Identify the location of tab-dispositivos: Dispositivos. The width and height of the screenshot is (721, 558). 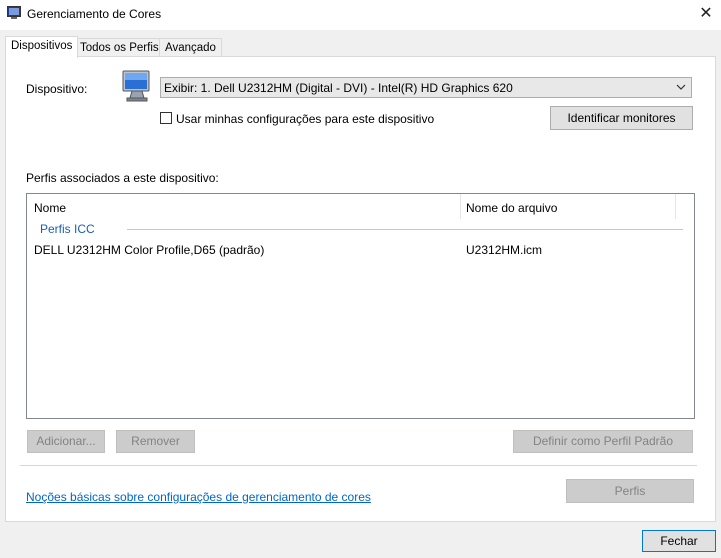
(42, 47).